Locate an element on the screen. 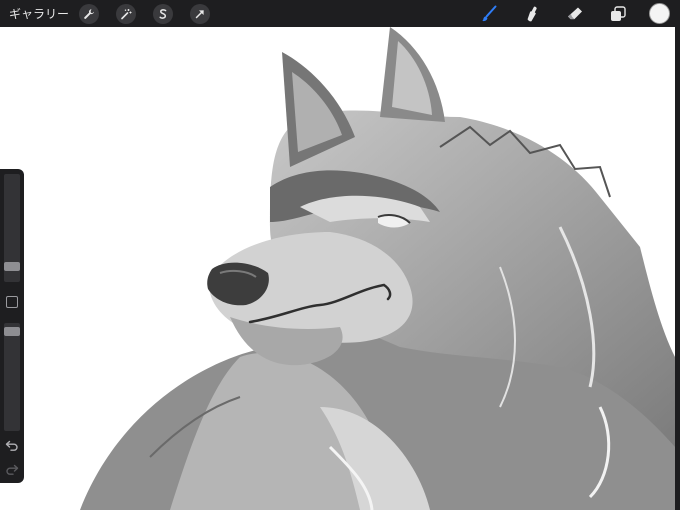  smudge-tool-button is located at coordinates (532, 14).